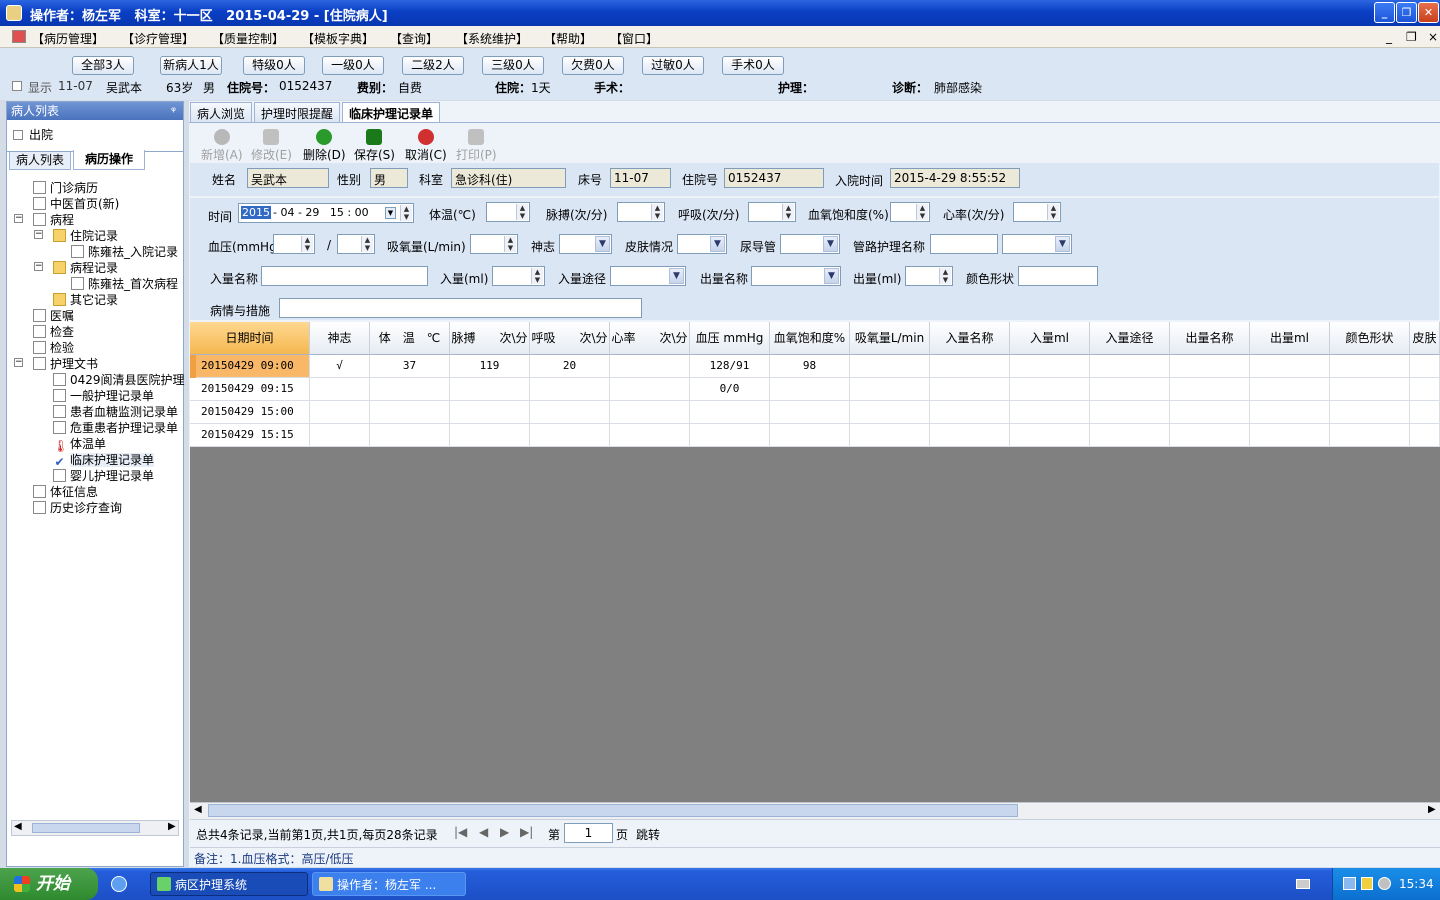 This screenshot has width=1440, height=900. What do you see at coordinates (1432, 809) in the screenshot?
I see `grid-scroll-right-icon: ▶` at bounding box center [1432, 809].